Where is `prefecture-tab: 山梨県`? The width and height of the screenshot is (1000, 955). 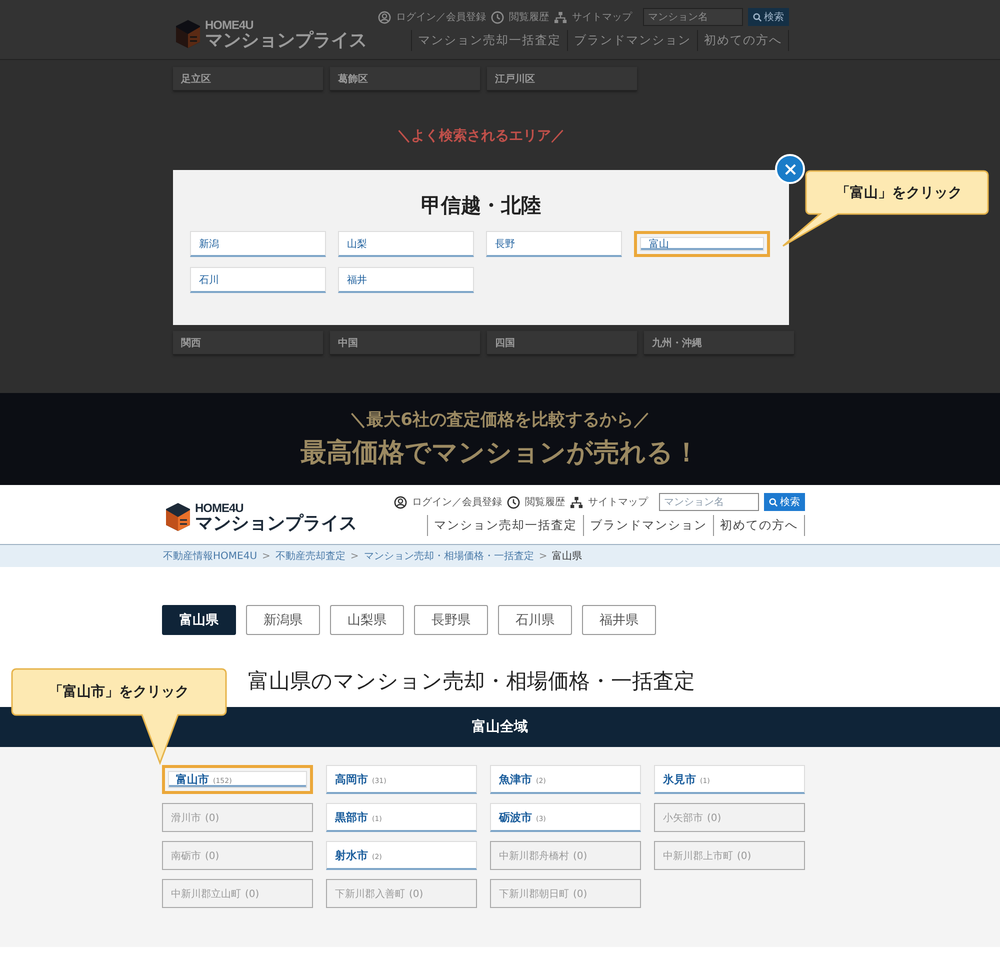 prefecture-tab: 山梨県 is located at coordinates (367, 620).